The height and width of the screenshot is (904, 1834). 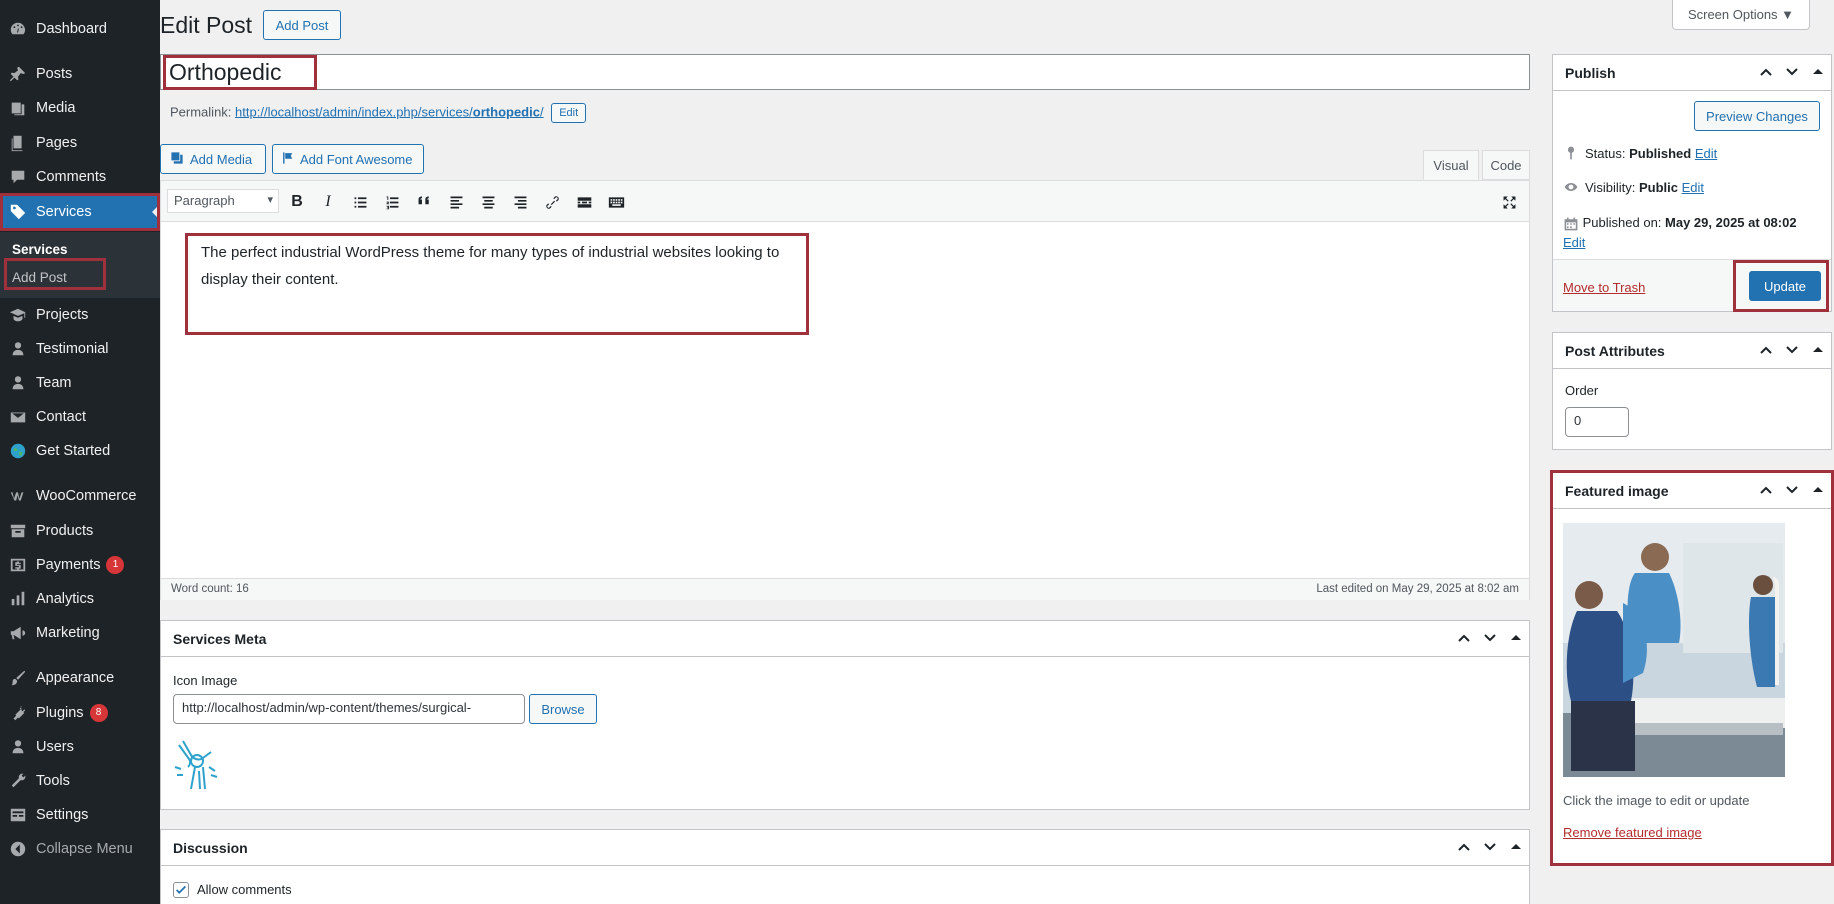 I want to click on submenu-add-post: Add Post, so click(x=39, y=277).